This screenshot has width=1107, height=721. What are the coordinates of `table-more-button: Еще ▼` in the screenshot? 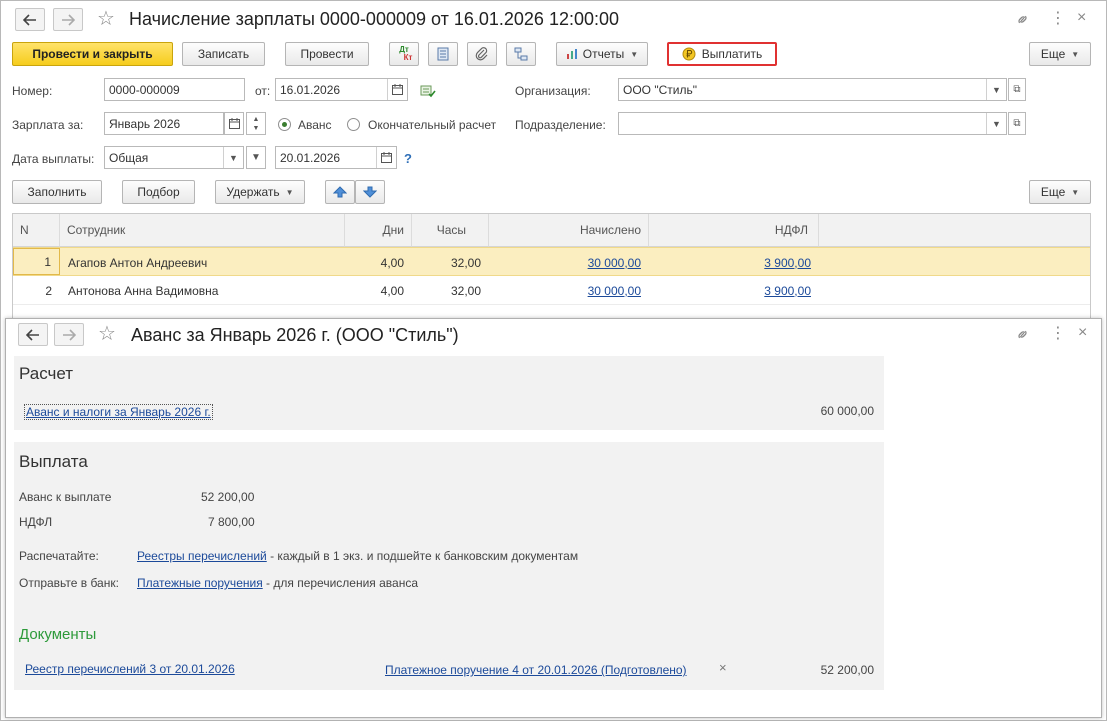 It's located at (1060, 192).